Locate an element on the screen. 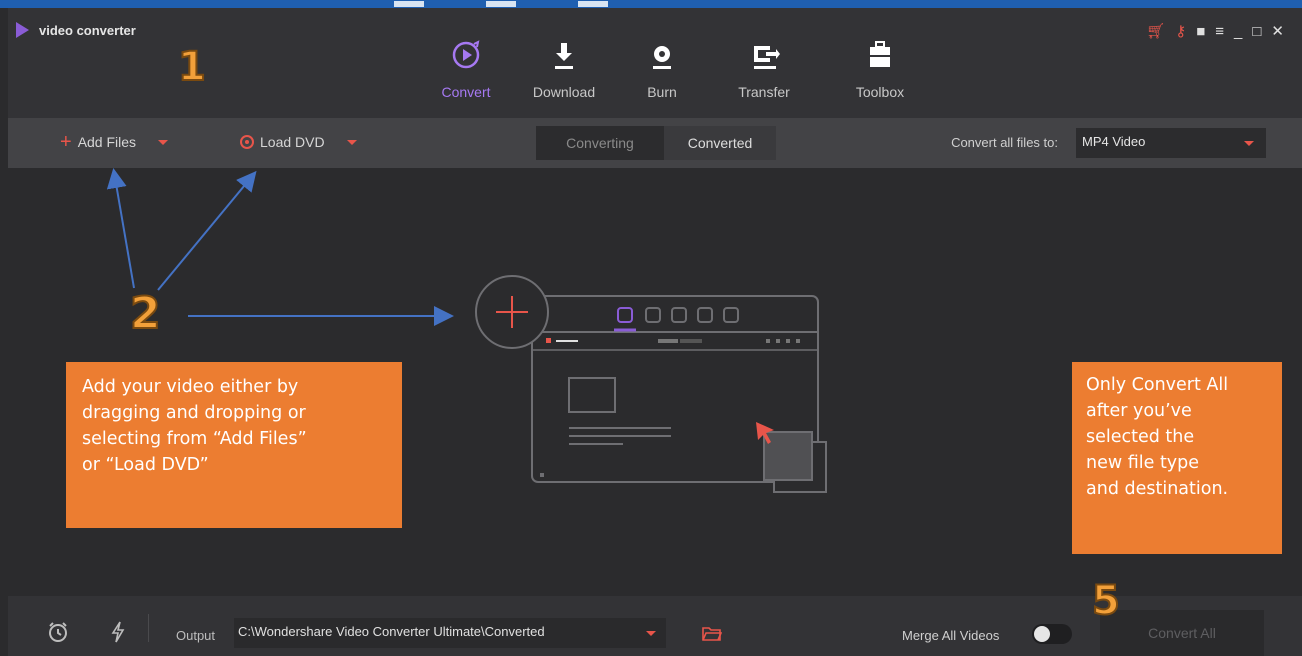 The width and height of the screenshot is (1302, 656). merge-all-videos-toggle is located at coordinates (1052, 634).